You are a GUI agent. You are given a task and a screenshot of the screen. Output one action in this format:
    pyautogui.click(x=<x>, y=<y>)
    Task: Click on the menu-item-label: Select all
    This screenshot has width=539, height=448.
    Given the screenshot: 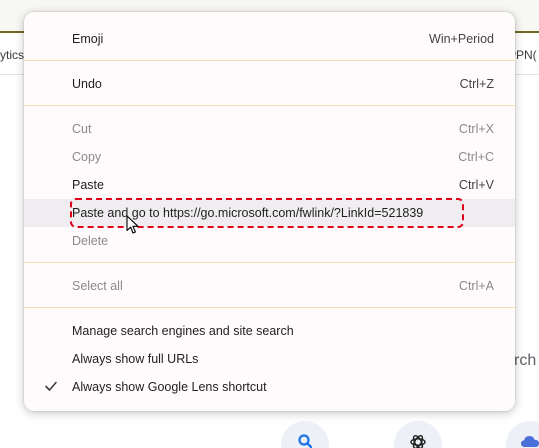 What is the action you would take?
    pyautogui.click(x=97, y=286)
    